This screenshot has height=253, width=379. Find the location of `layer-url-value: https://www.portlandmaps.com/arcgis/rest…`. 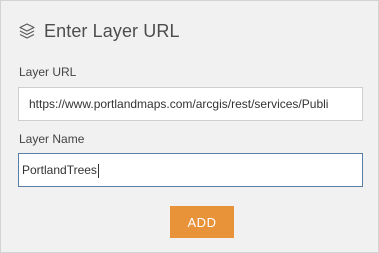

layer-url-value: https://www.portlandmaps.com/arcgis/rest… is located at coordinates (179, 104).